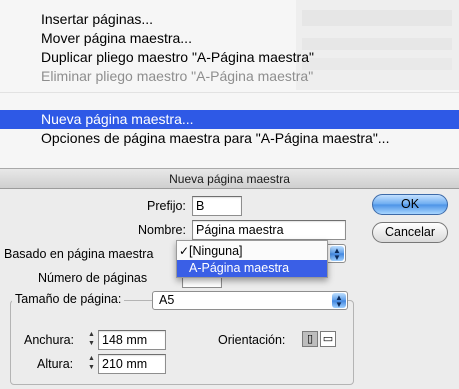  Describe the element at coordinates (162, 230) in the screenshot. I see `name-label: Nombre:` at that location.